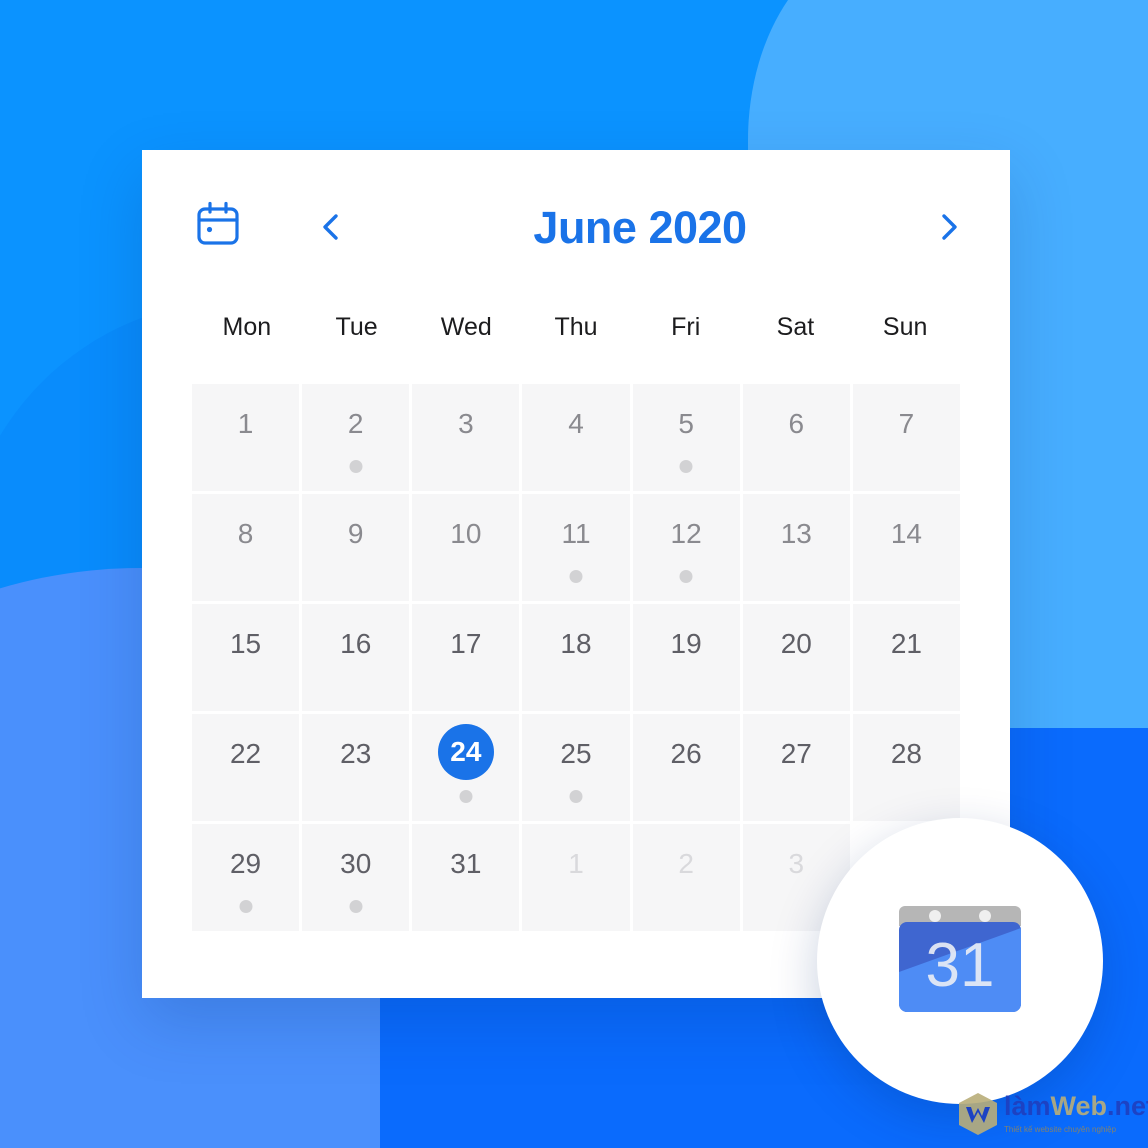 Image resolution: width=1148 pixels, height=1148 pixels. What do you see at coordinates (245, 863) in the screenshot?
I see `day-number: 29` at bounding box center [245, 863].